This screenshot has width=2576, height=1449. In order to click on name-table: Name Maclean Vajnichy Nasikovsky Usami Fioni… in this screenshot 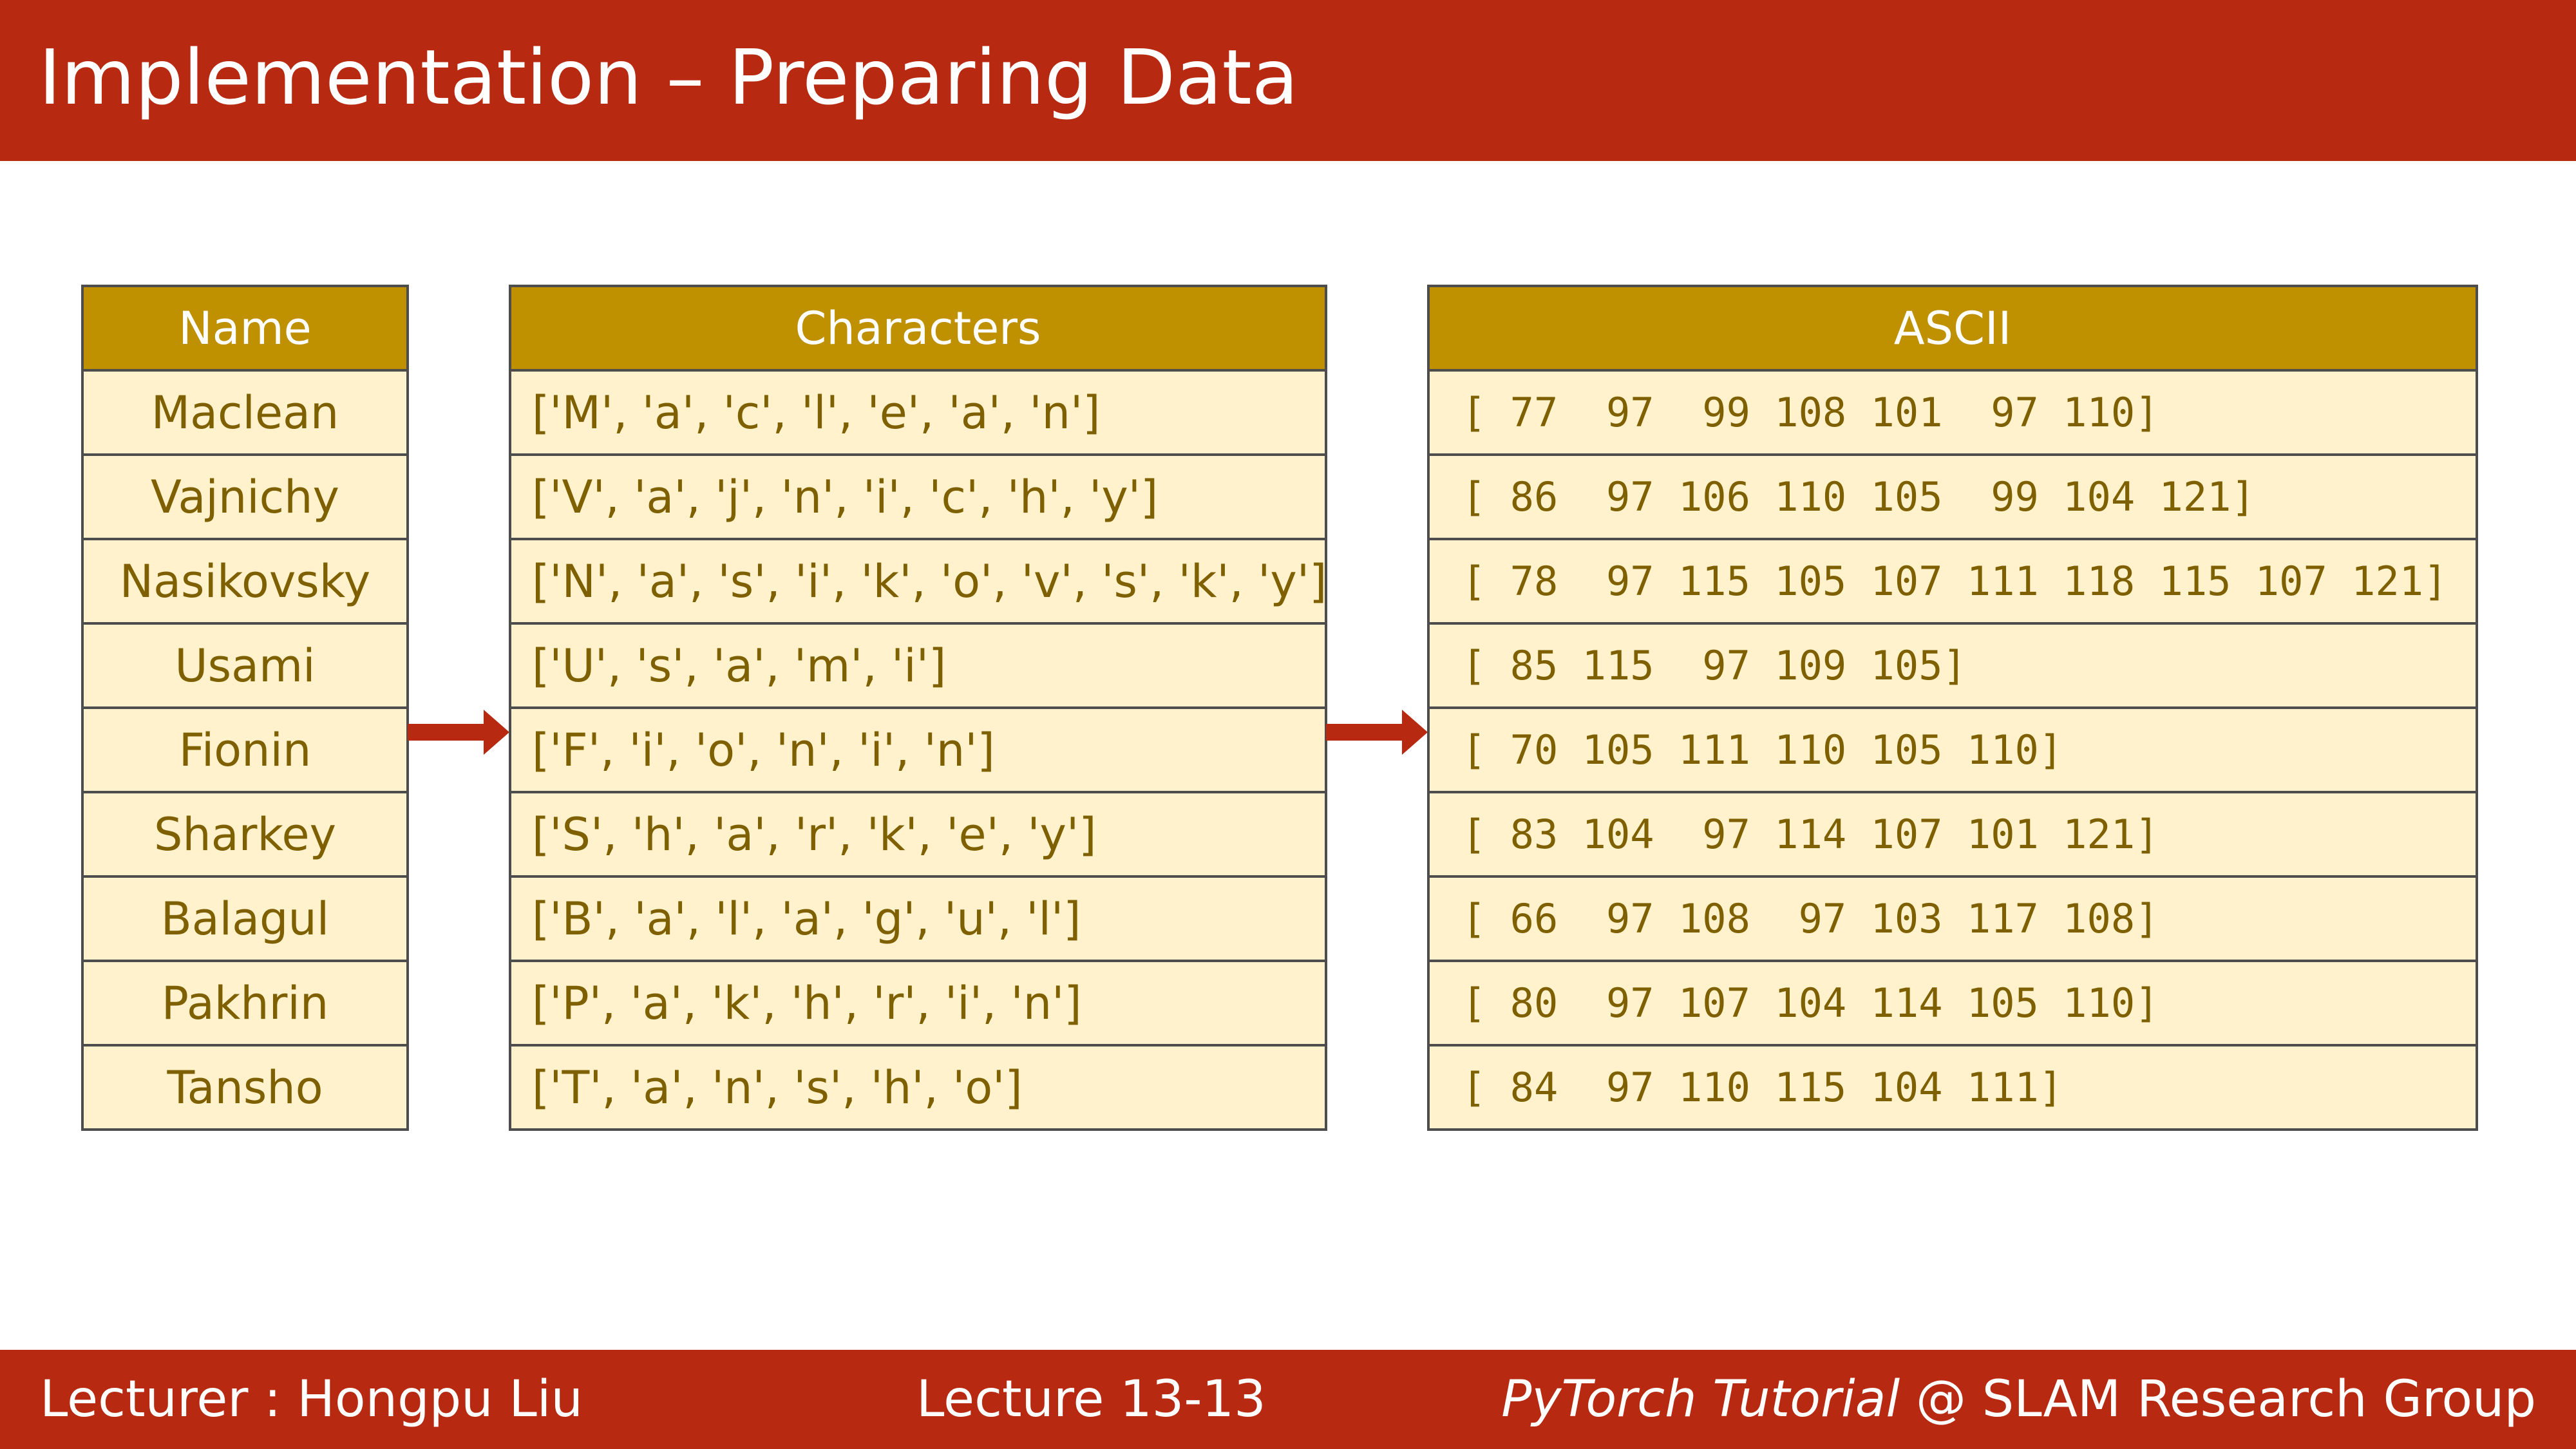, I will do `click(245, 708)`.